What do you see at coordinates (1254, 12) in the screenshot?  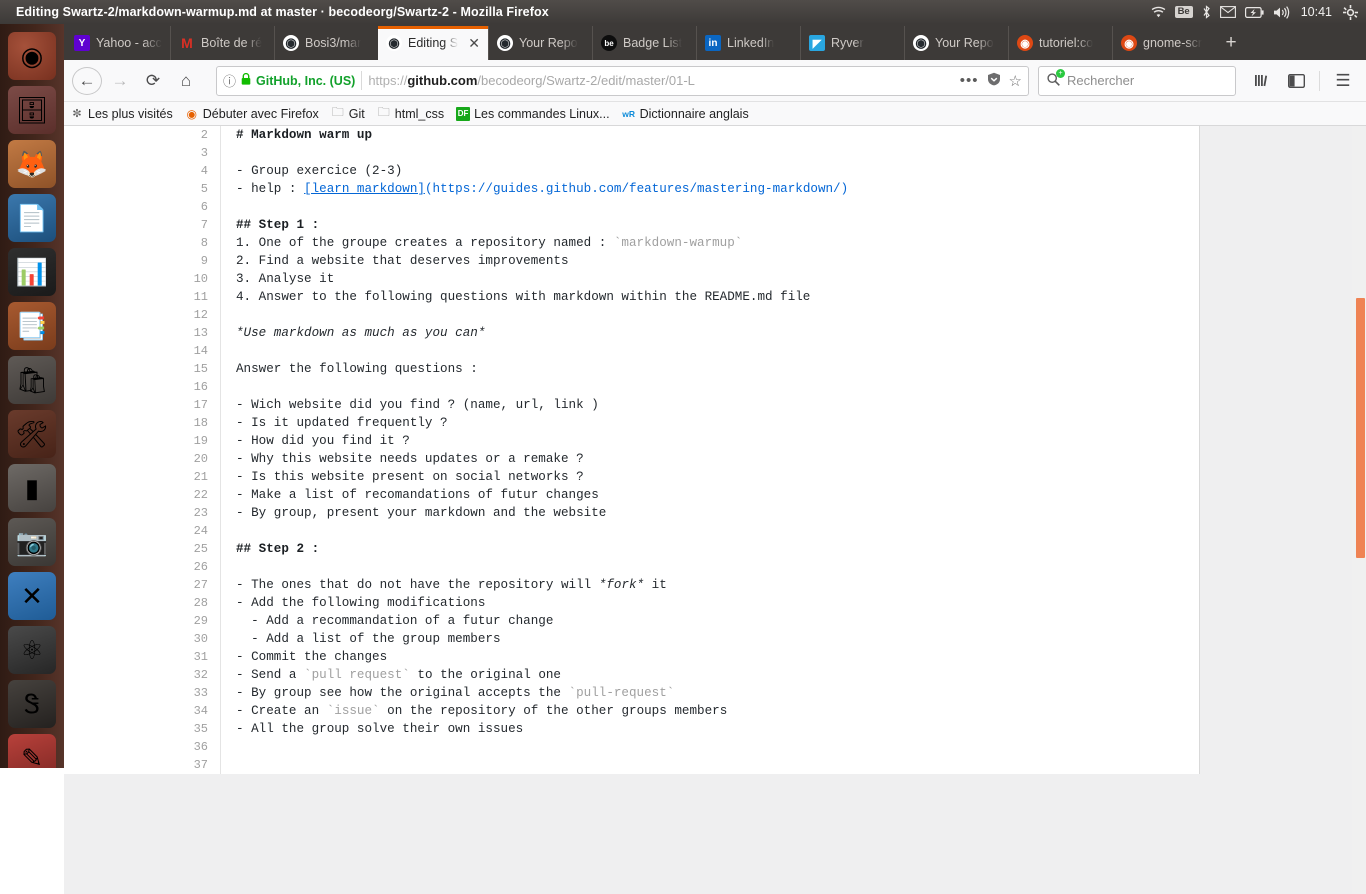 I see `battery-charging-icon` at bounding box center [1254, 12].